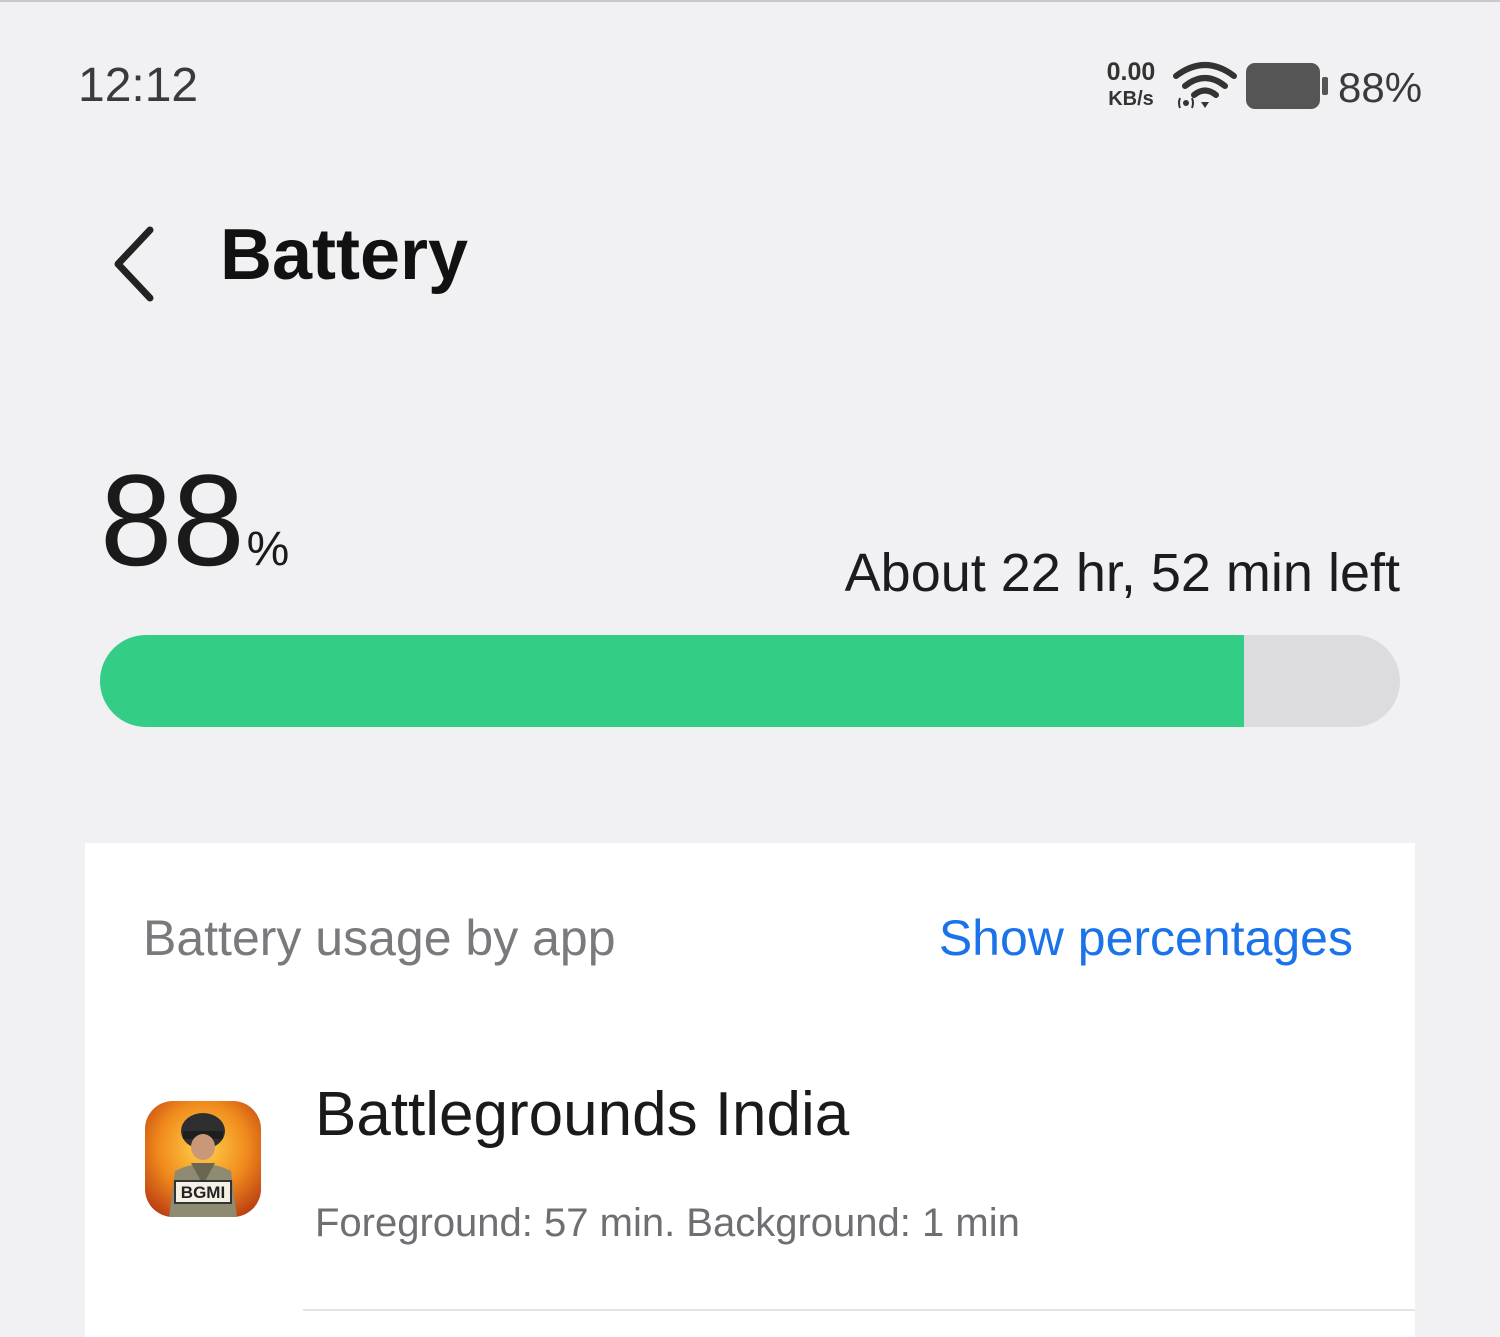  I want to click on battery-level-unit: %, so click(268, 549).